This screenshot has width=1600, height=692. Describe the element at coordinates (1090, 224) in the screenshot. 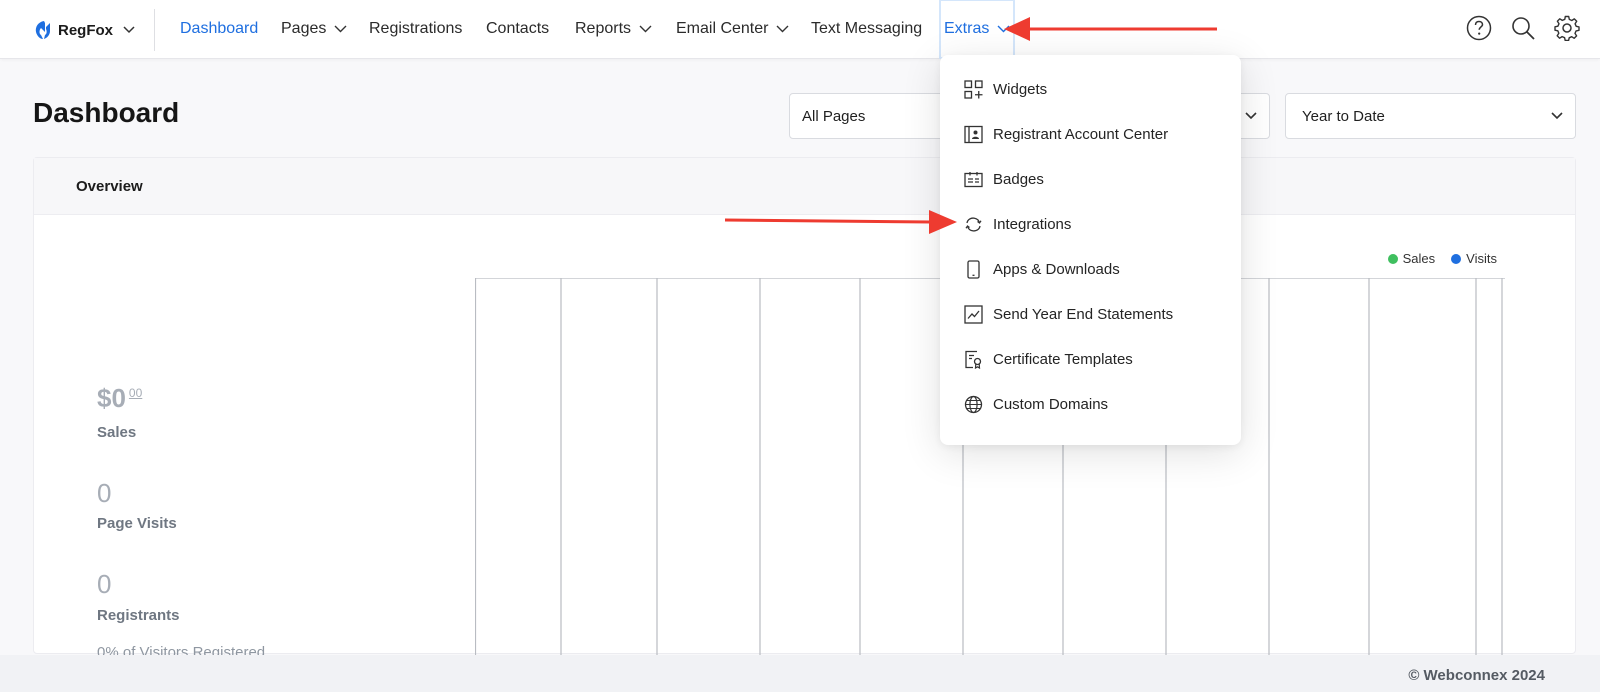

I see `menu-item-integrations: Integrations` at that location.